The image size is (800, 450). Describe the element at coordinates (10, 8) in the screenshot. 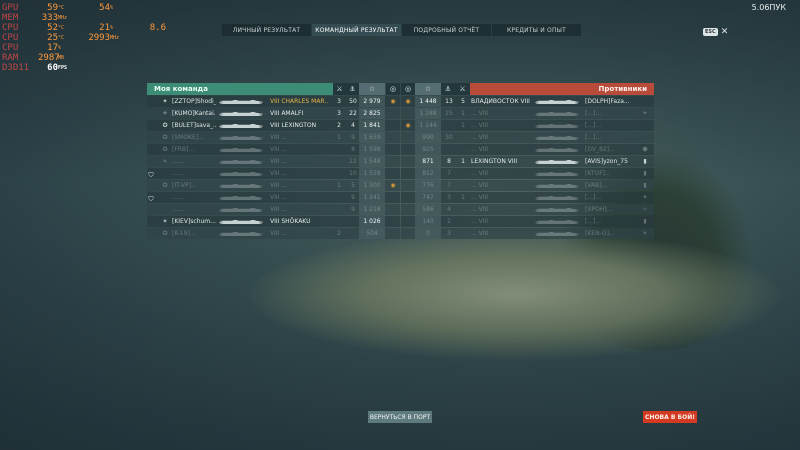

I see `overlay-label: GPU` at that location.